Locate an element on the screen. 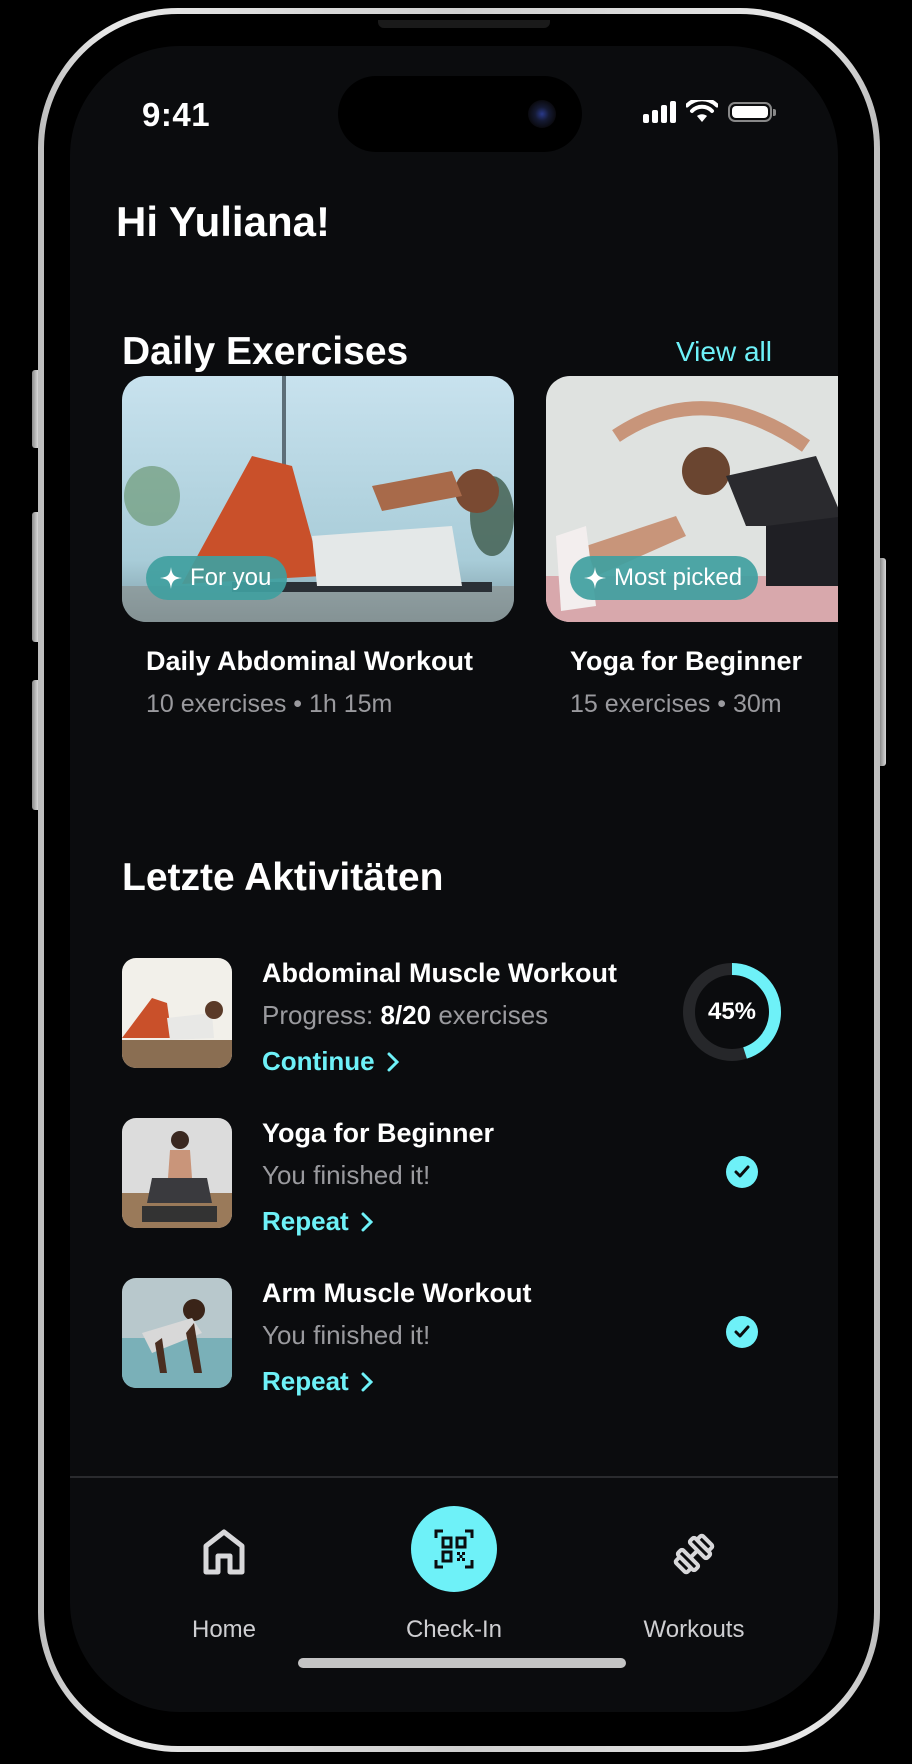  dumbbell-icon is located at coordinates (694, 1554).